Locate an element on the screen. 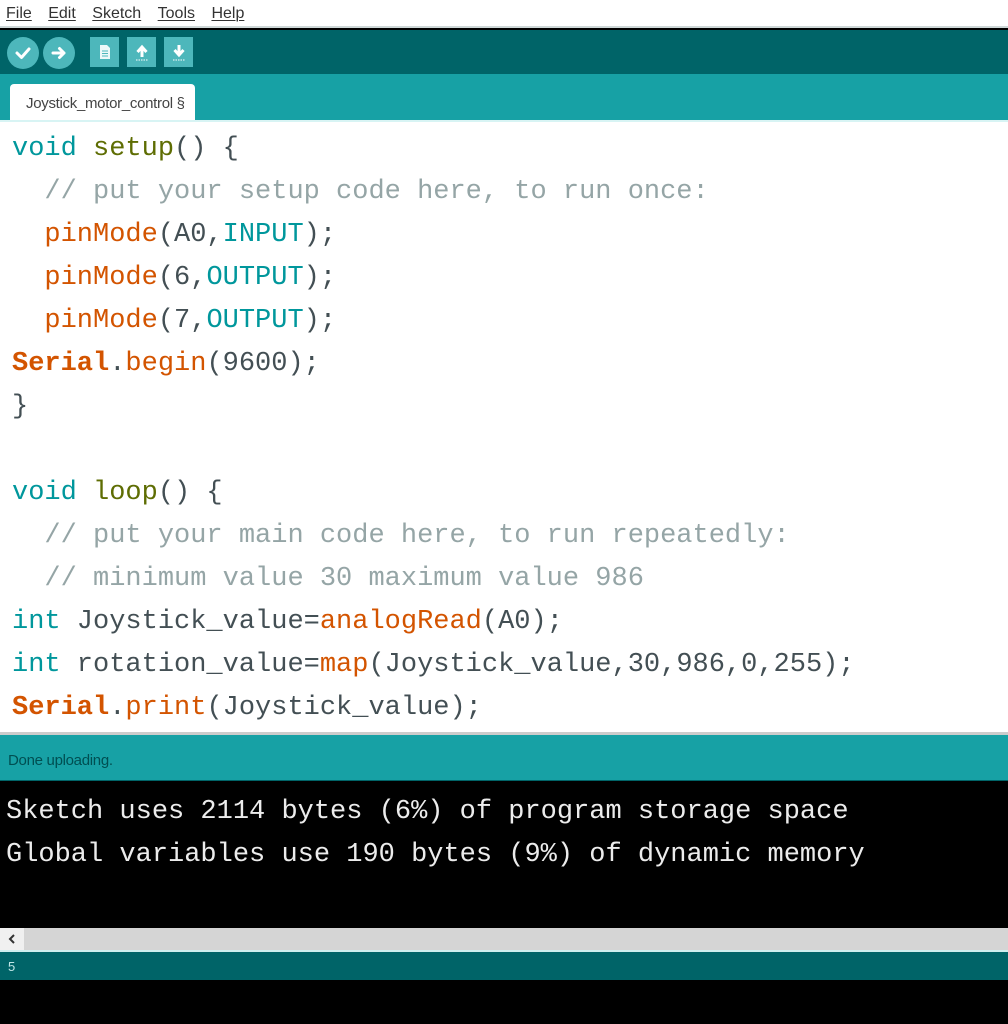 The height and width of the screenshot is (1024, 1008). code-line: Serial.begin(9600); is located at coordinates (433, 364).